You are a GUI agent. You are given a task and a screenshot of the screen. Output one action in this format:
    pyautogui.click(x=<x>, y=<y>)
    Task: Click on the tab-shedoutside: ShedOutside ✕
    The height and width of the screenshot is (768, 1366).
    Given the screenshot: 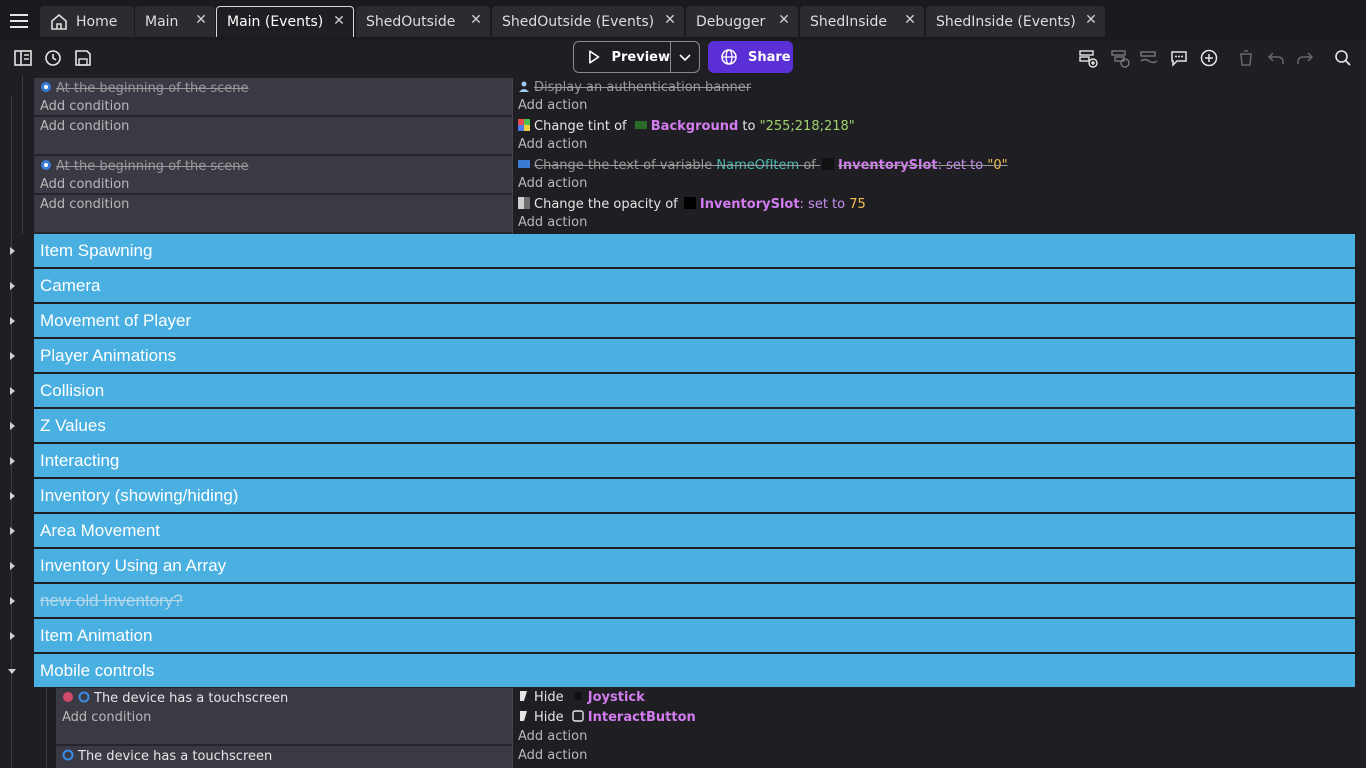 What is the action you would take?
    pyautogui.click(x=423, y=21)
    